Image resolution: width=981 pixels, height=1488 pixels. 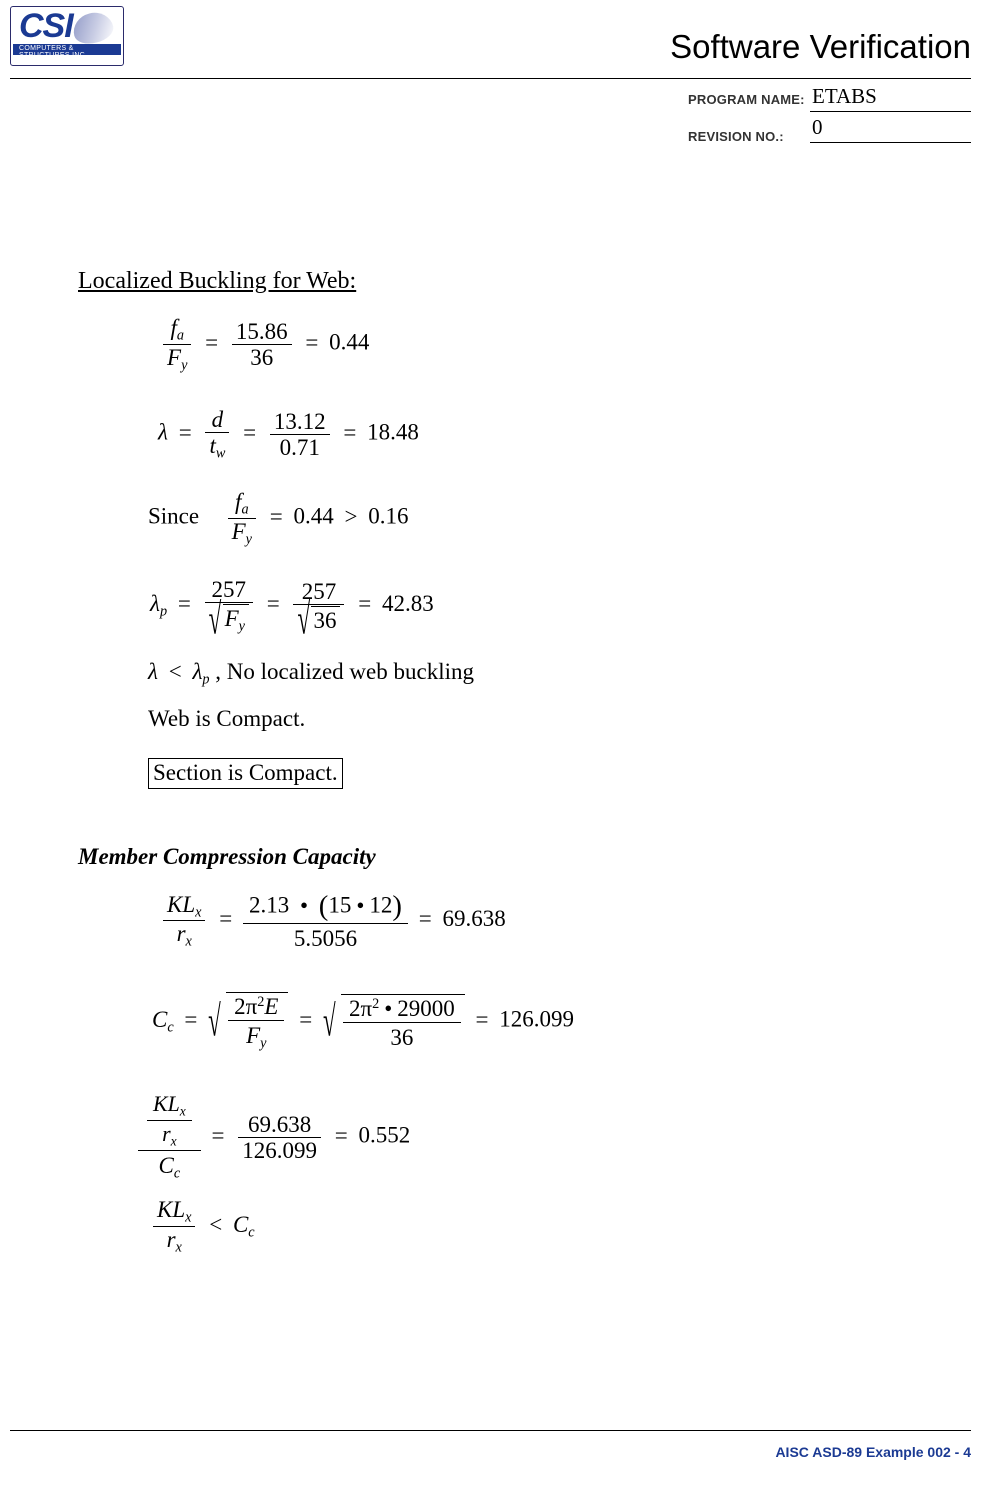 I want to click on equation-cc: Cc = 2π2E Fy = 2π2•29000 36 = 126.099, so click(x=363, y=1021).